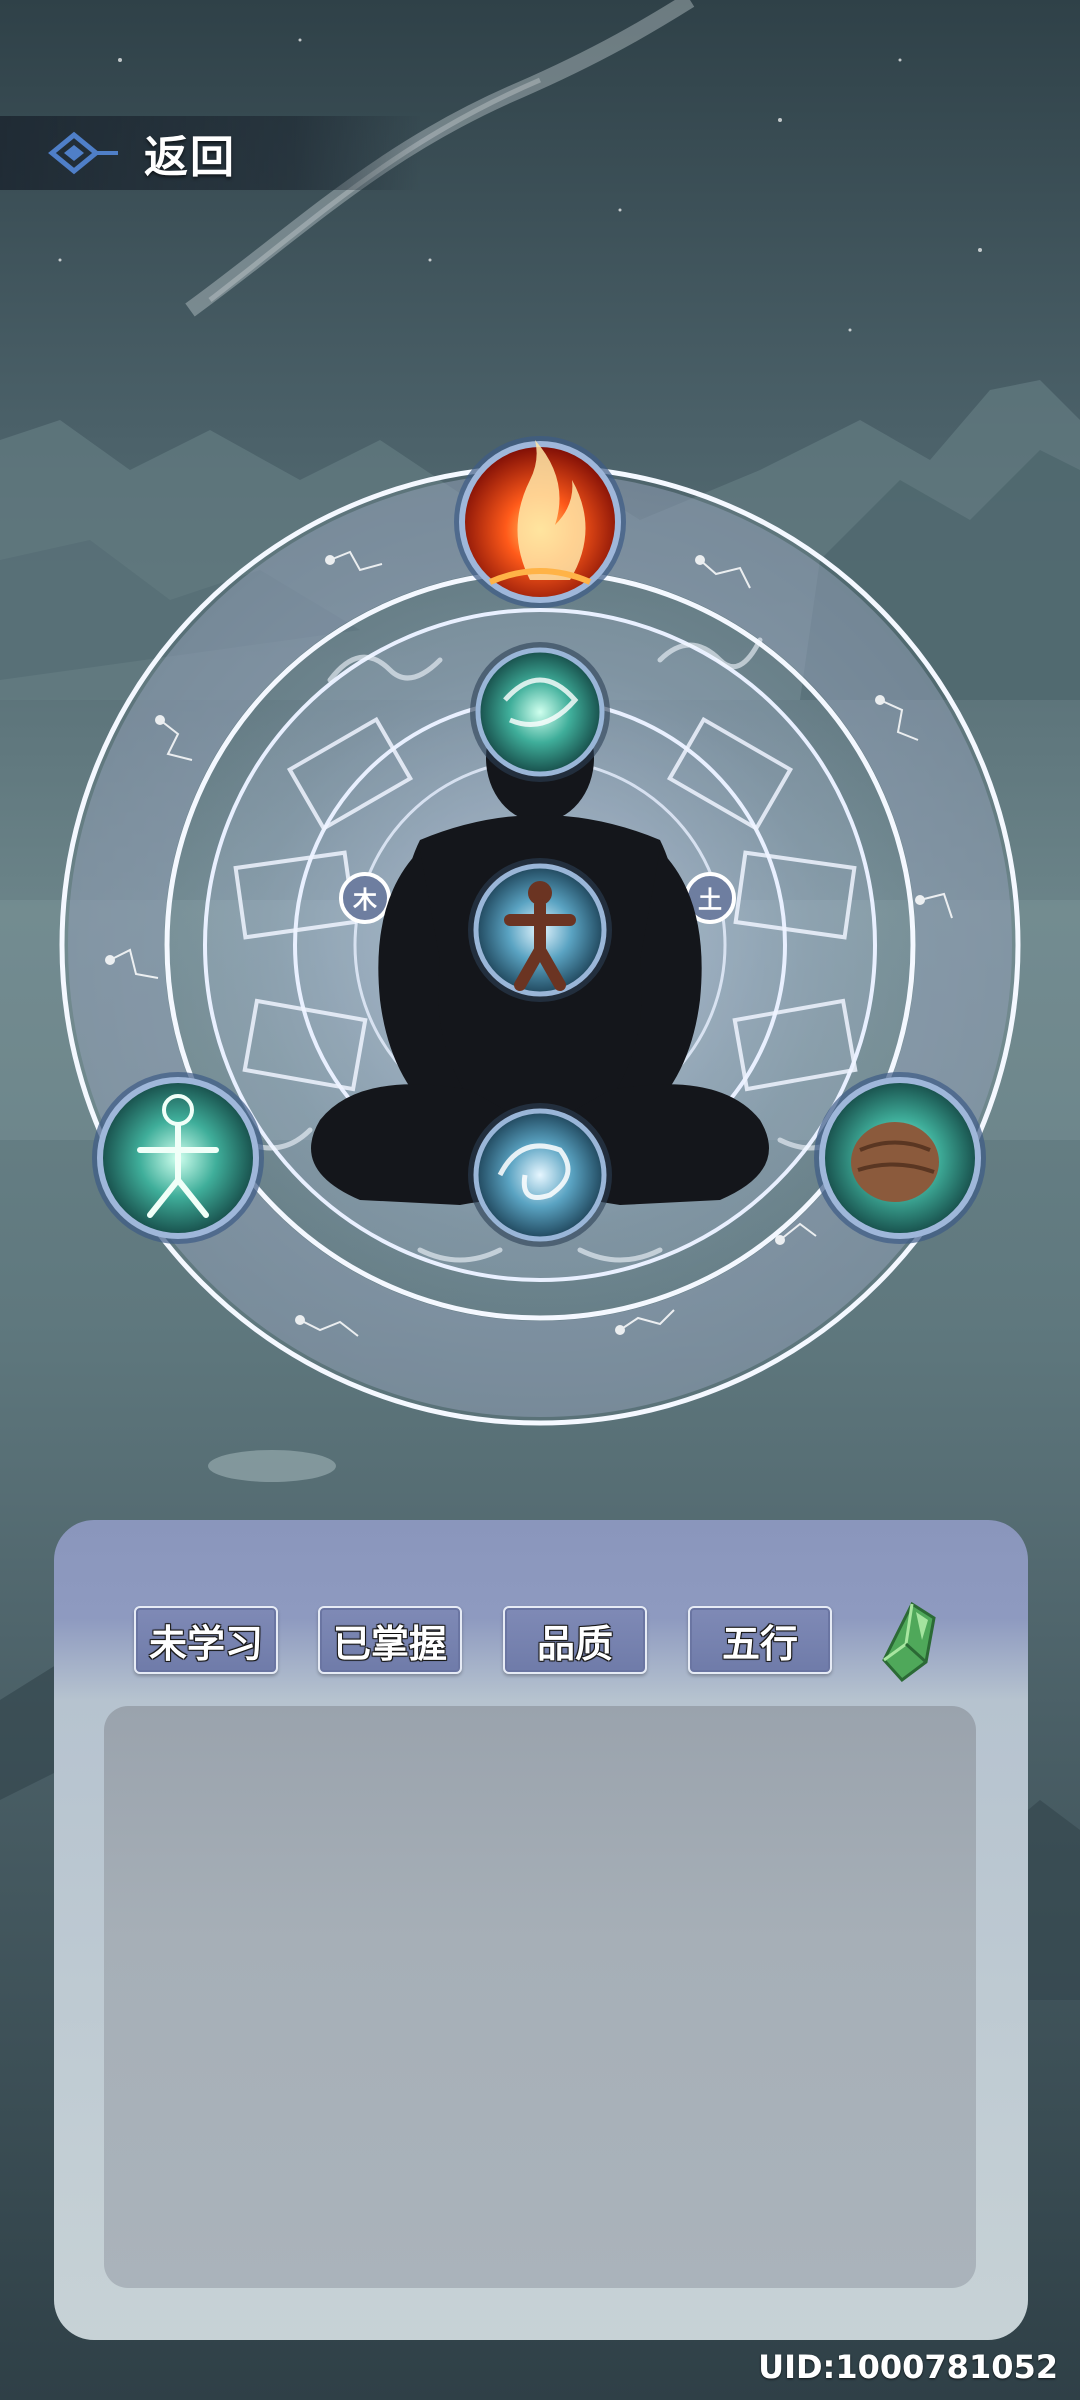 The height and width of the screenshot is (2400, 1080). I want to click on tab-quality: 品质, so click(575, 1640).